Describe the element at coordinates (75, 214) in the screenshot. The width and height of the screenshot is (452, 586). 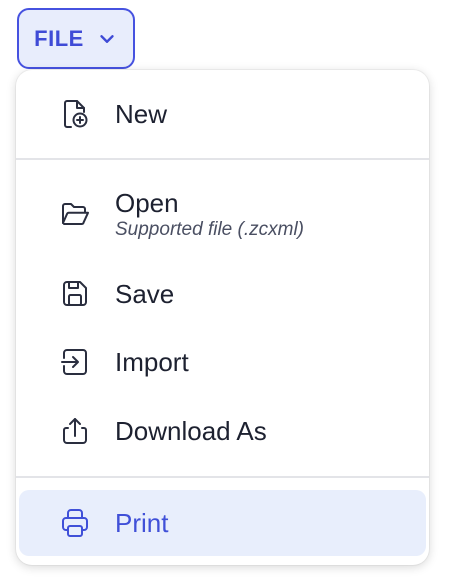
I see `folder-open-icon` at that location.